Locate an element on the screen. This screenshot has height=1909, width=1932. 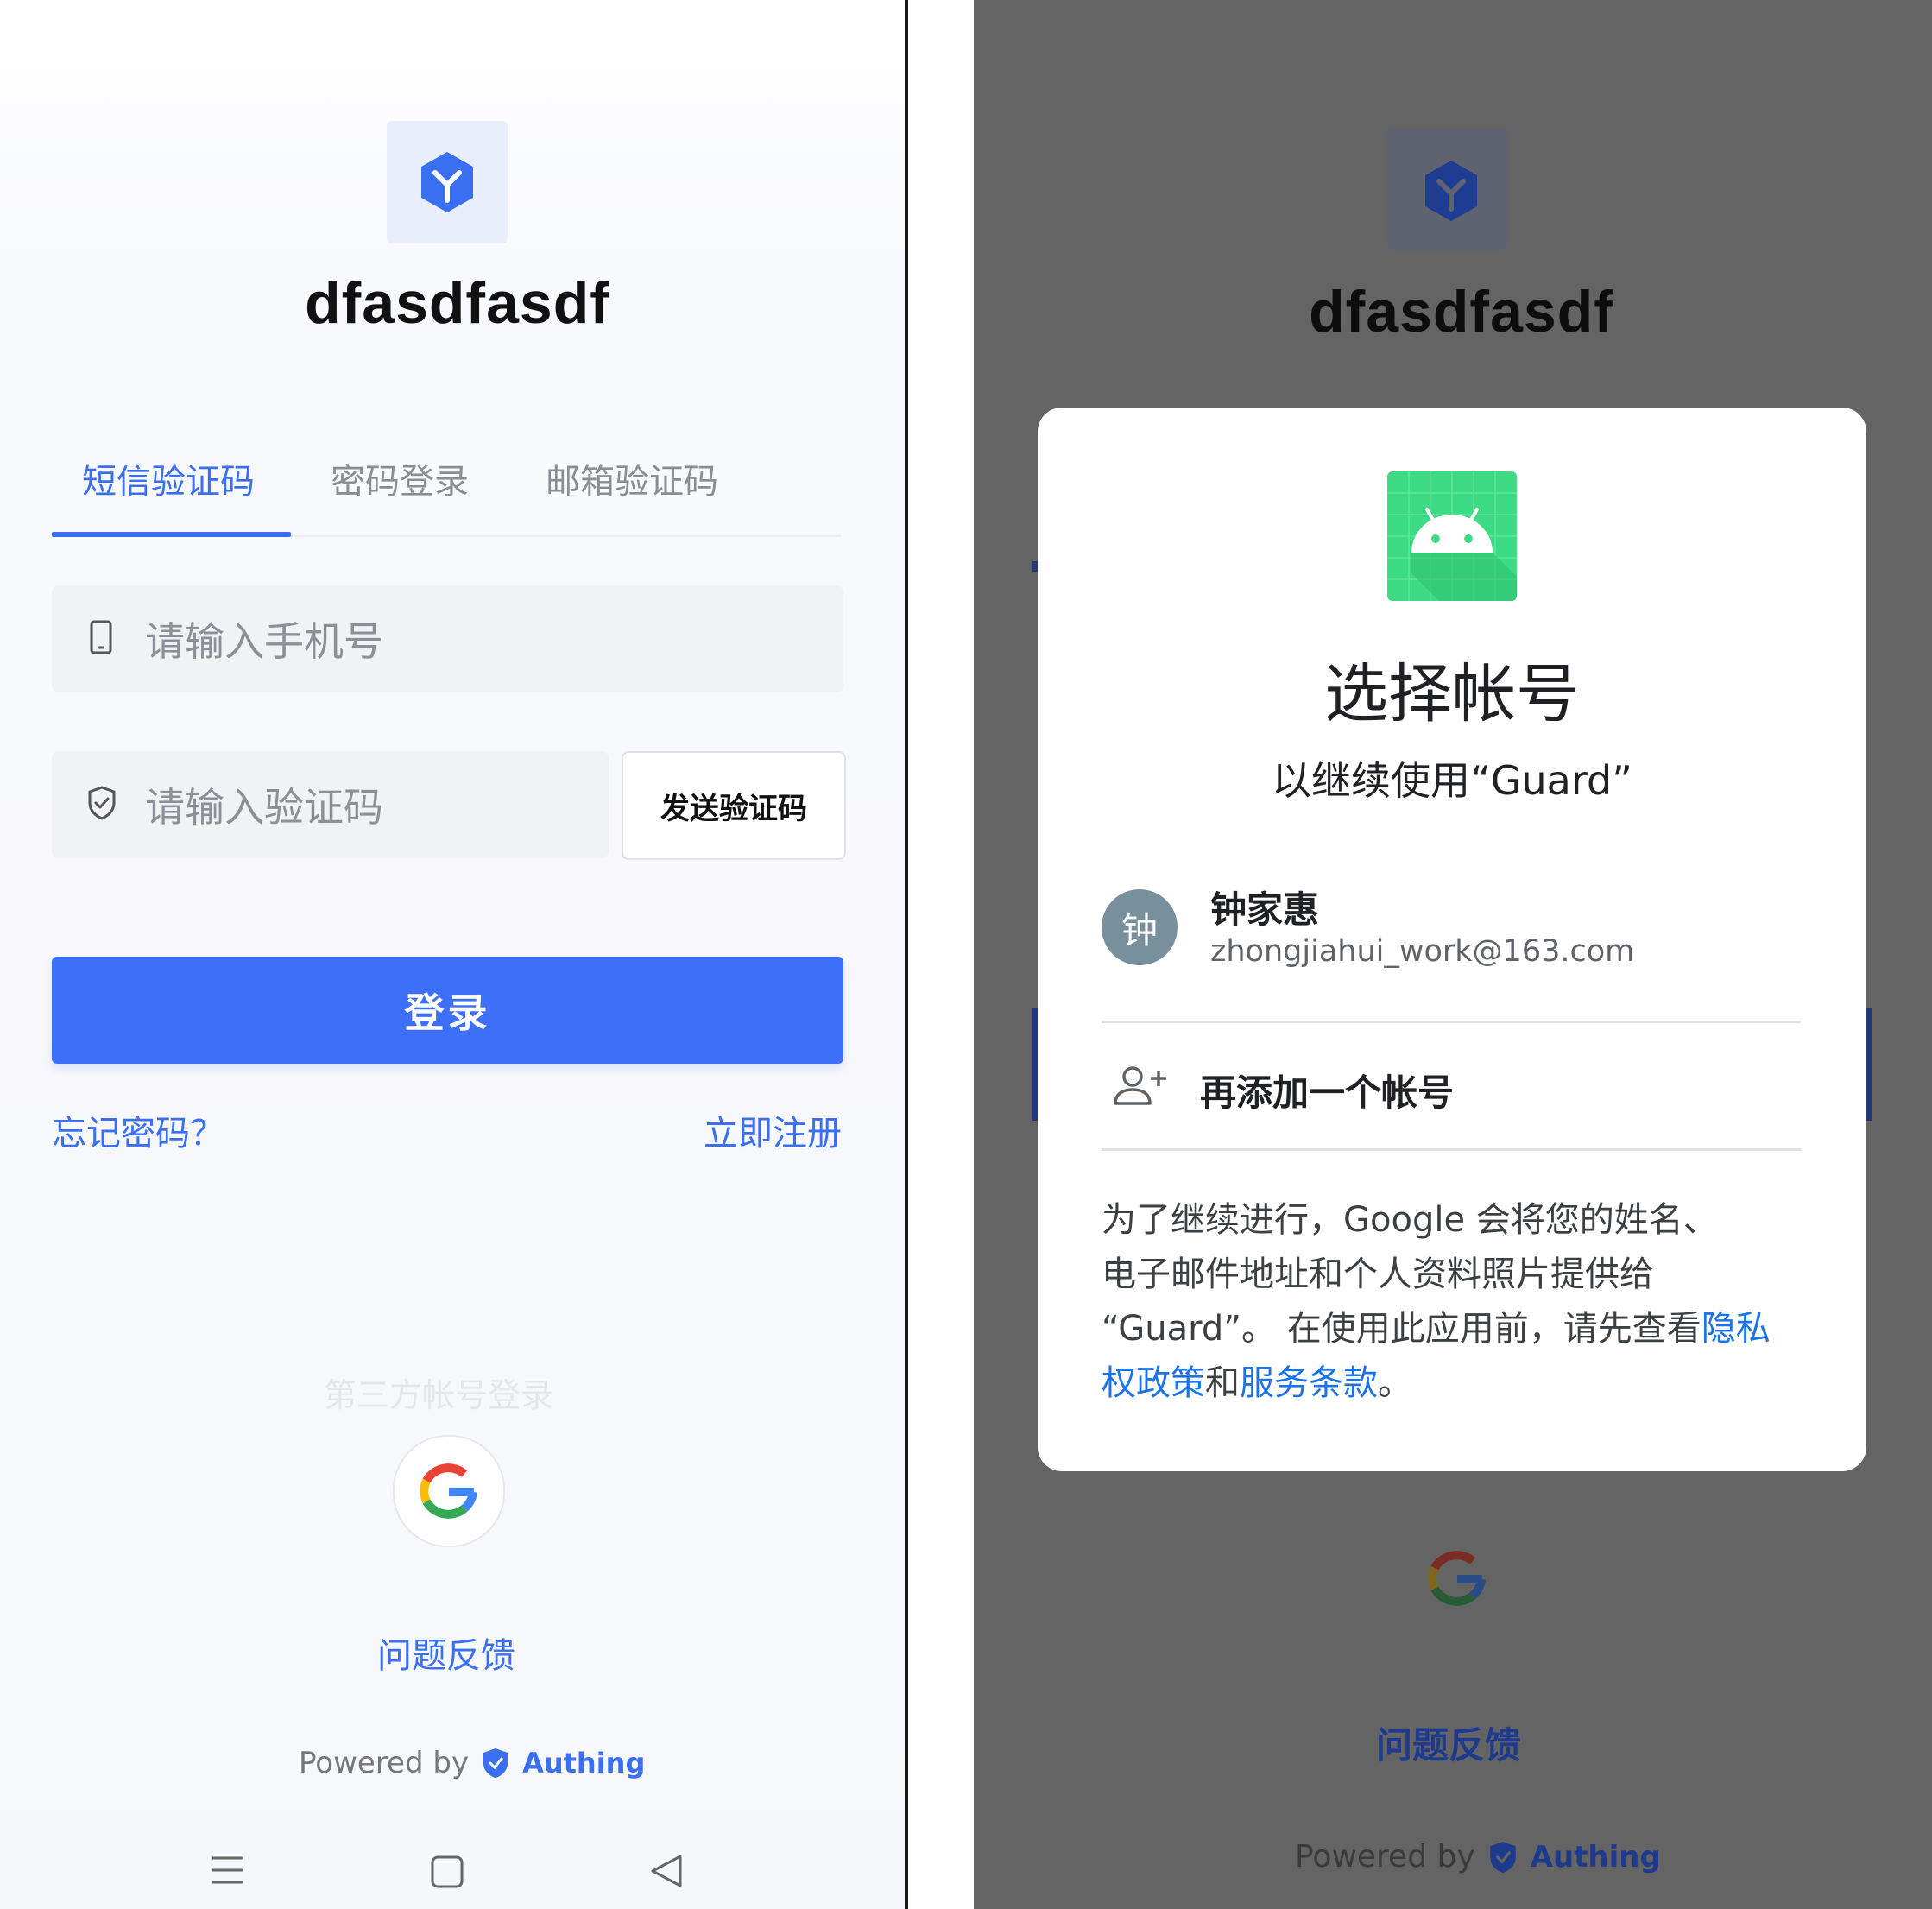
app-logo is located at coordinates (447, 182).